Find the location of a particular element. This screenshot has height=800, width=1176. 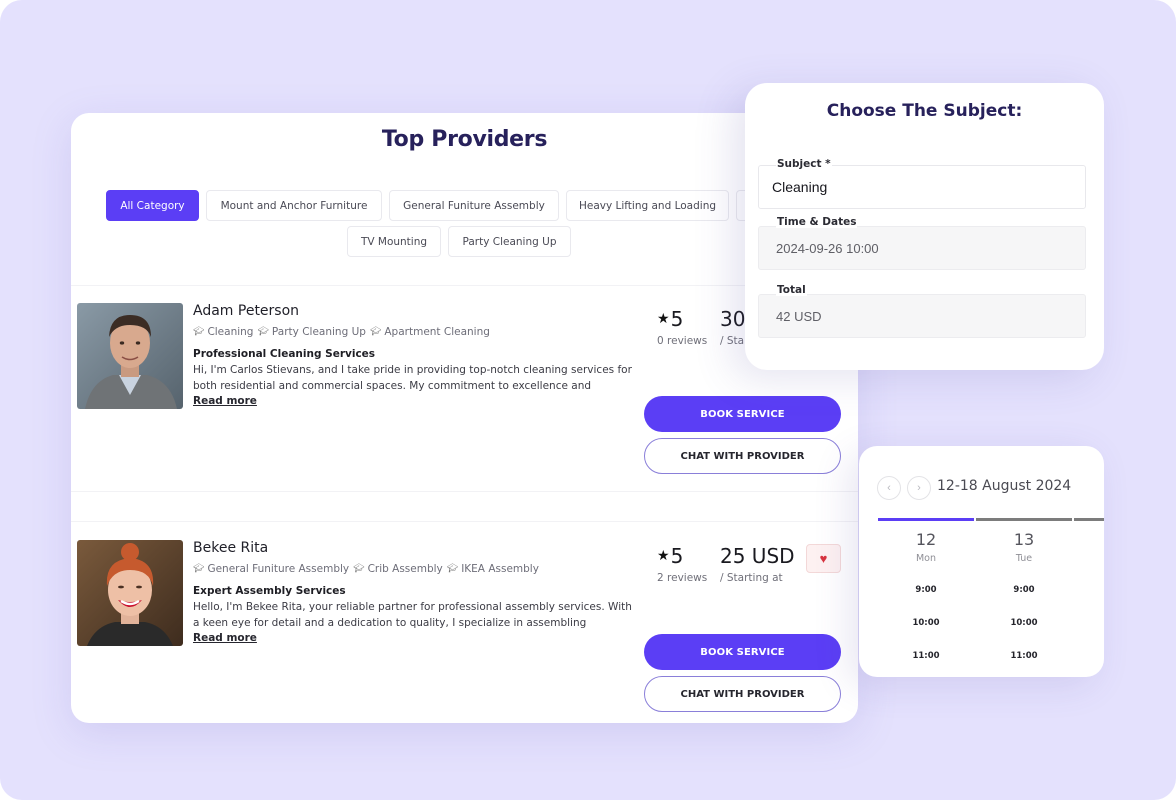

filter-heavy-lifting-loading: Heavy Lifting and Loading is located at coordinates (647, 205).